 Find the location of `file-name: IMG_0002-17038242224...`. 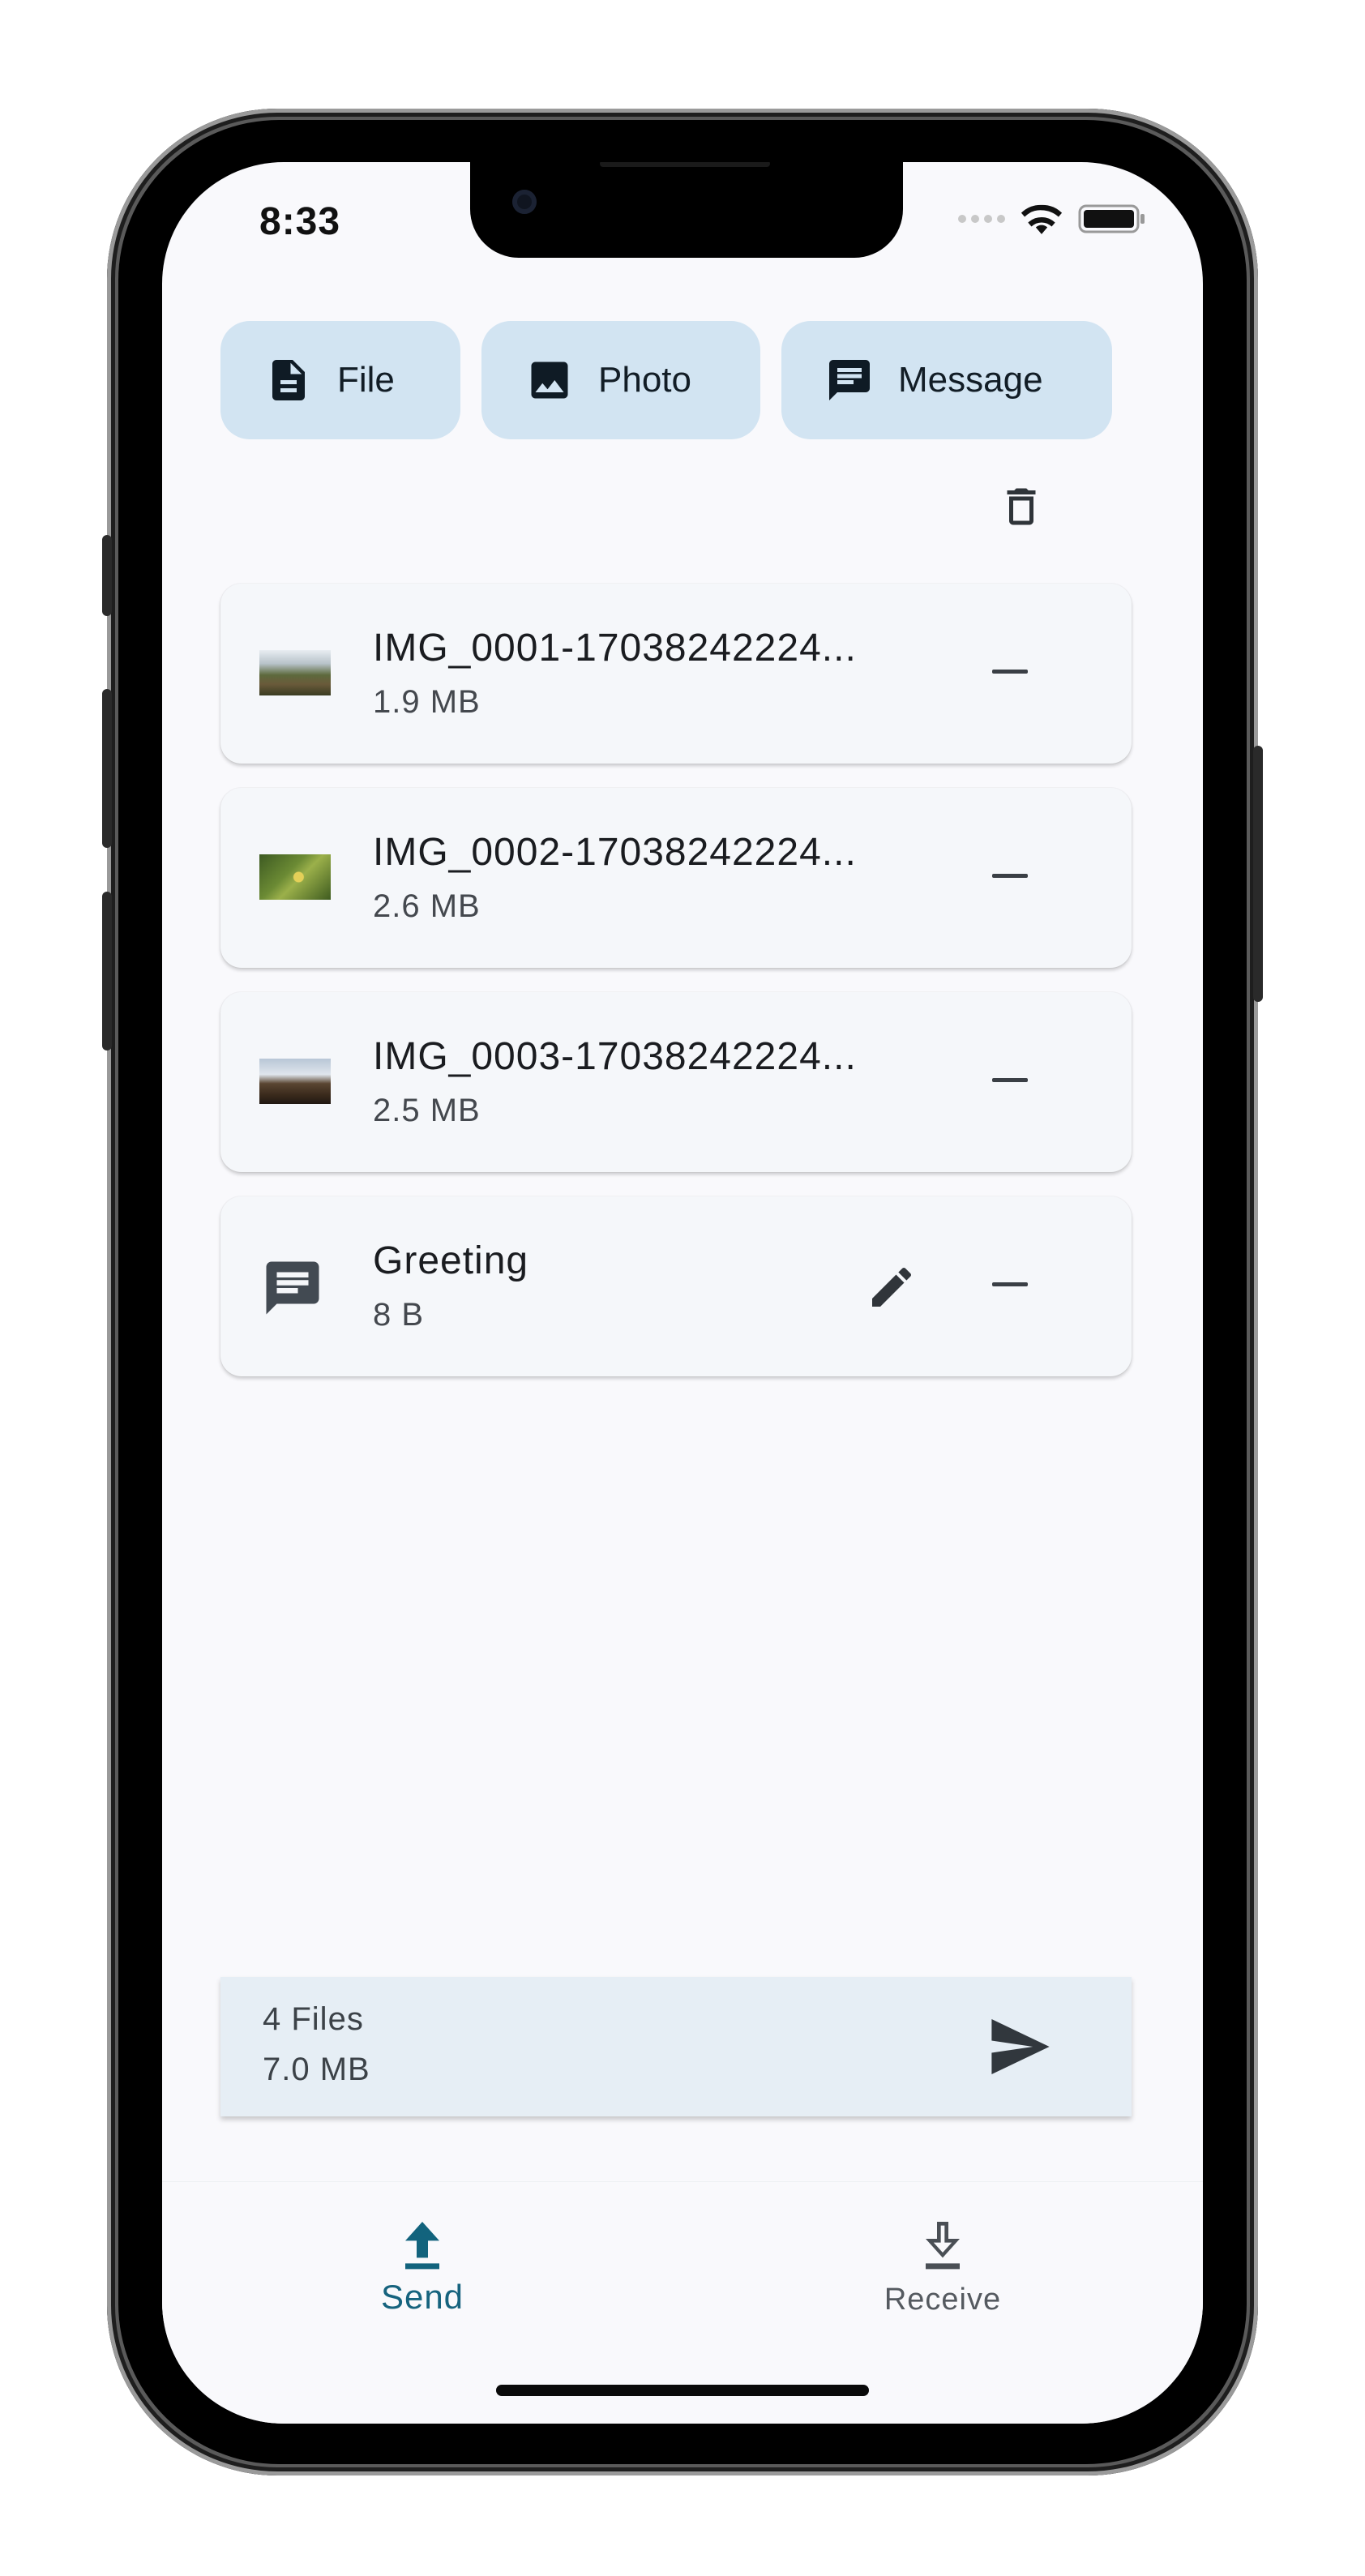

file-name: IMG_0002-17038242224... is located at coordinates (615, 853).